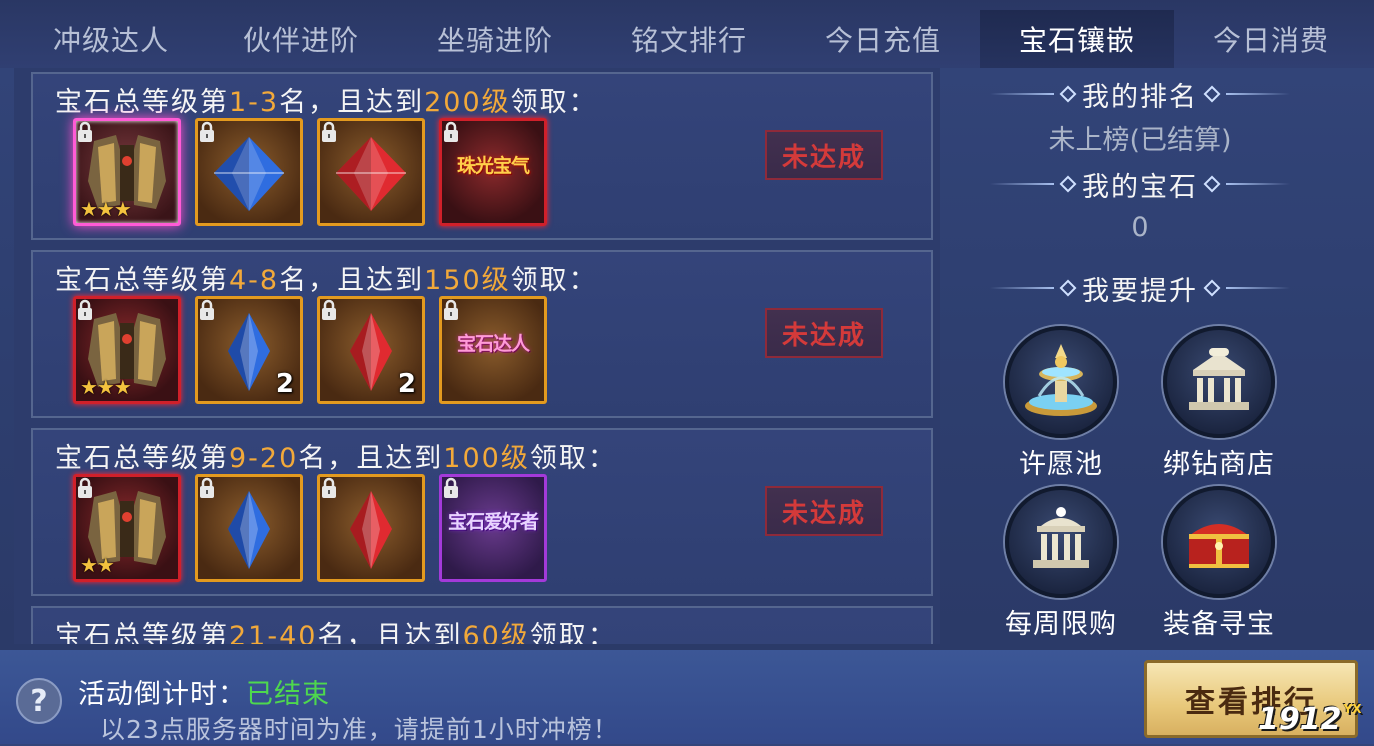  I want to click on star-rating: ★★, so click(97, 565).